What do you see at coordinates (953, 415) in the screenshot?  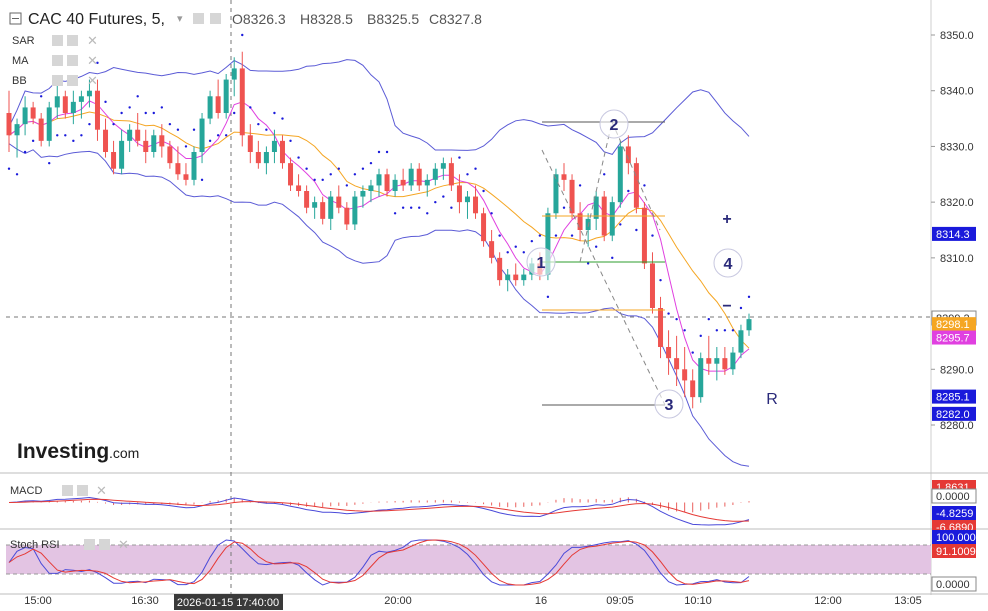 I see `price-tag: 8282.0` at bounding box center [953, 415].